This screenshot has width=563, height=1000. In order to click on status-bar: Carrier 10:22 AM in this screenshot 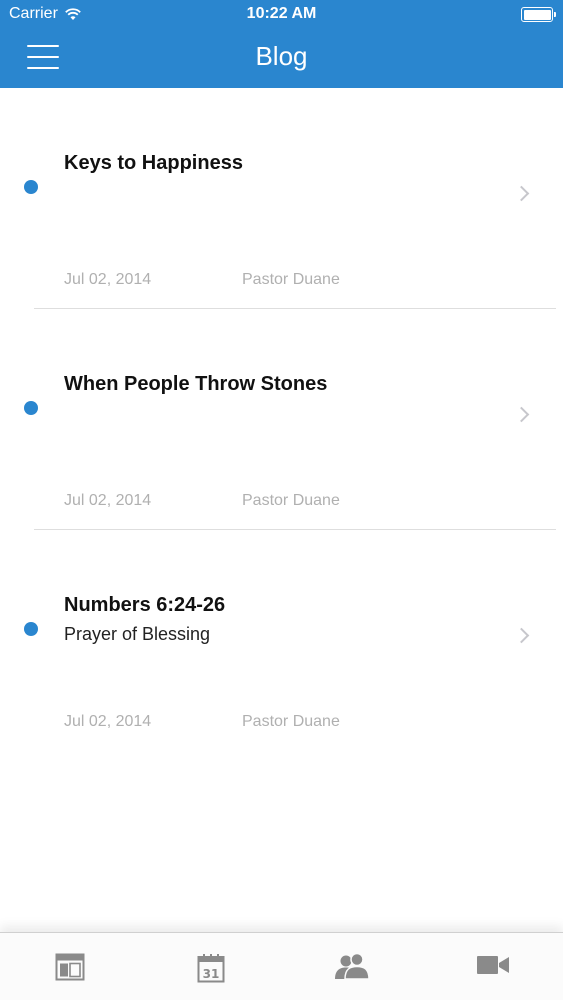, I will do `click(281, 15)`.